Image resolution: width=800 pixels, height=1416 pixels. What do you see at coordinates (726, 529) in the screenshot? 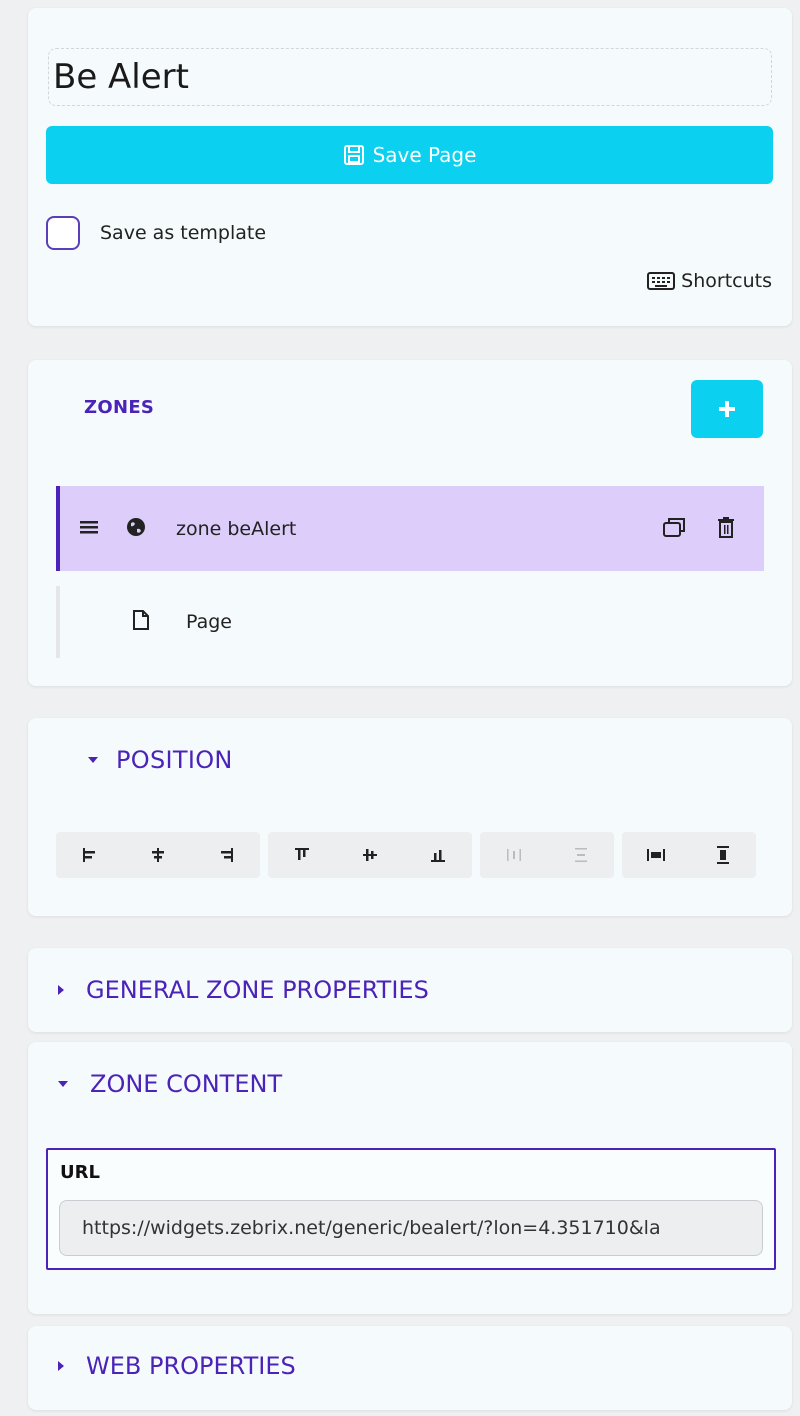
I see `trash-icon` at bounding box center [726, 529].